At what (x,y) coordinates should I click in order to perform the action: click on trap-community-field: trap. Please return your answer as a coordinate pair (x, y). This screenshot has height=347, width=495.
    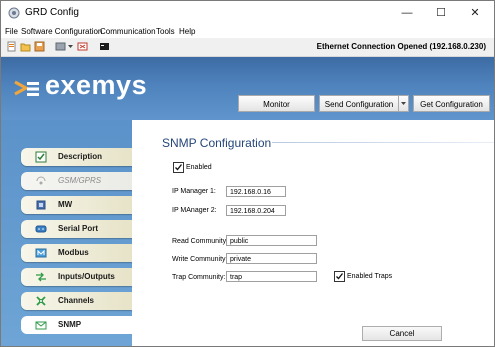
    Looking at the image, I should click on (271, 276).